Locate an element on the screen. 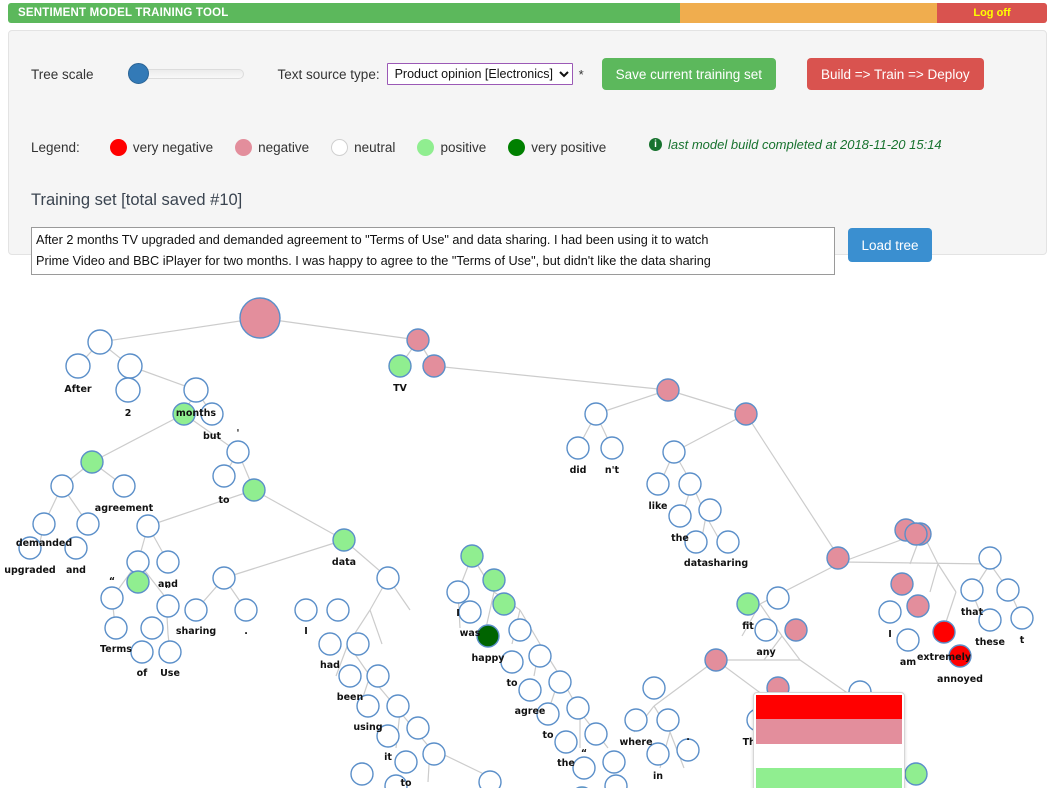 The image size is (1055, 788). load-tree-button: Load tree is located at coordinates (890, 245).